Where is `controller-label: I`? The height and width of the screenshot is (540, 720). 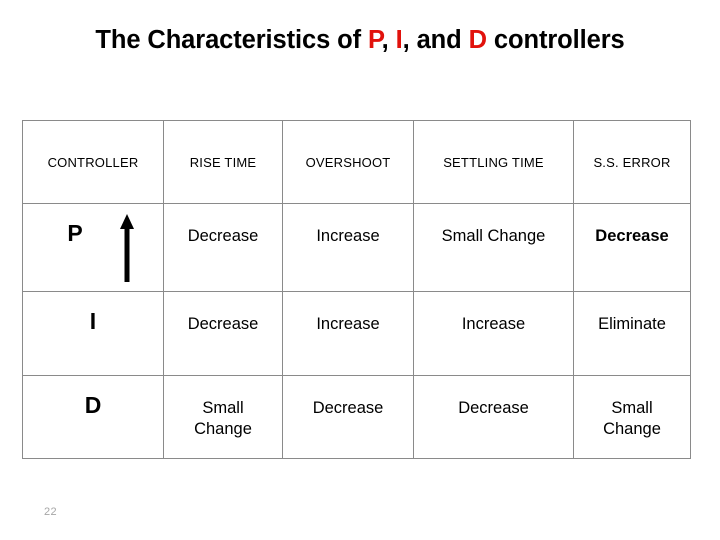 controller-label: I is located at coordinates (93, 321).